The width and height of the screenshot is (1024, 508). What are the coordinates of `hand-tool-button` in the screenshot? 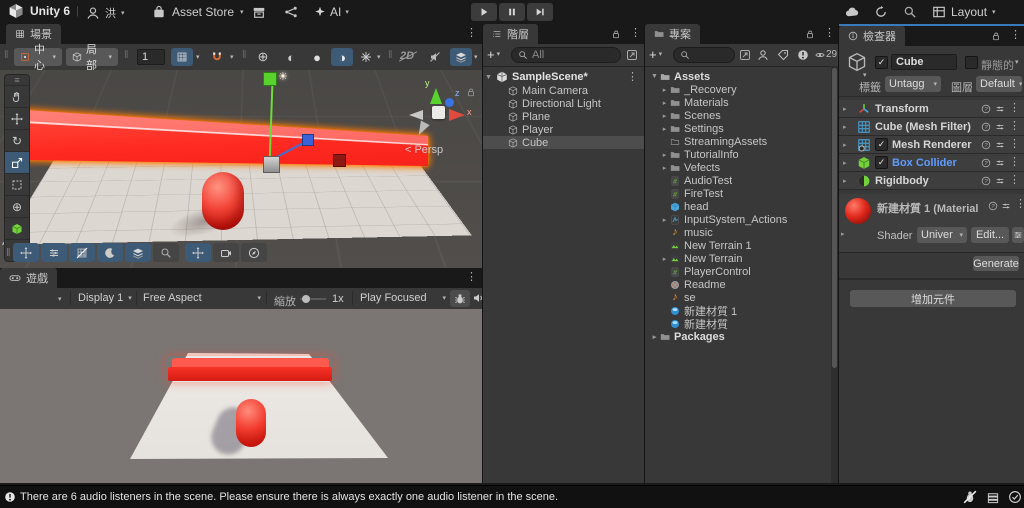 It's located at (17, 97).